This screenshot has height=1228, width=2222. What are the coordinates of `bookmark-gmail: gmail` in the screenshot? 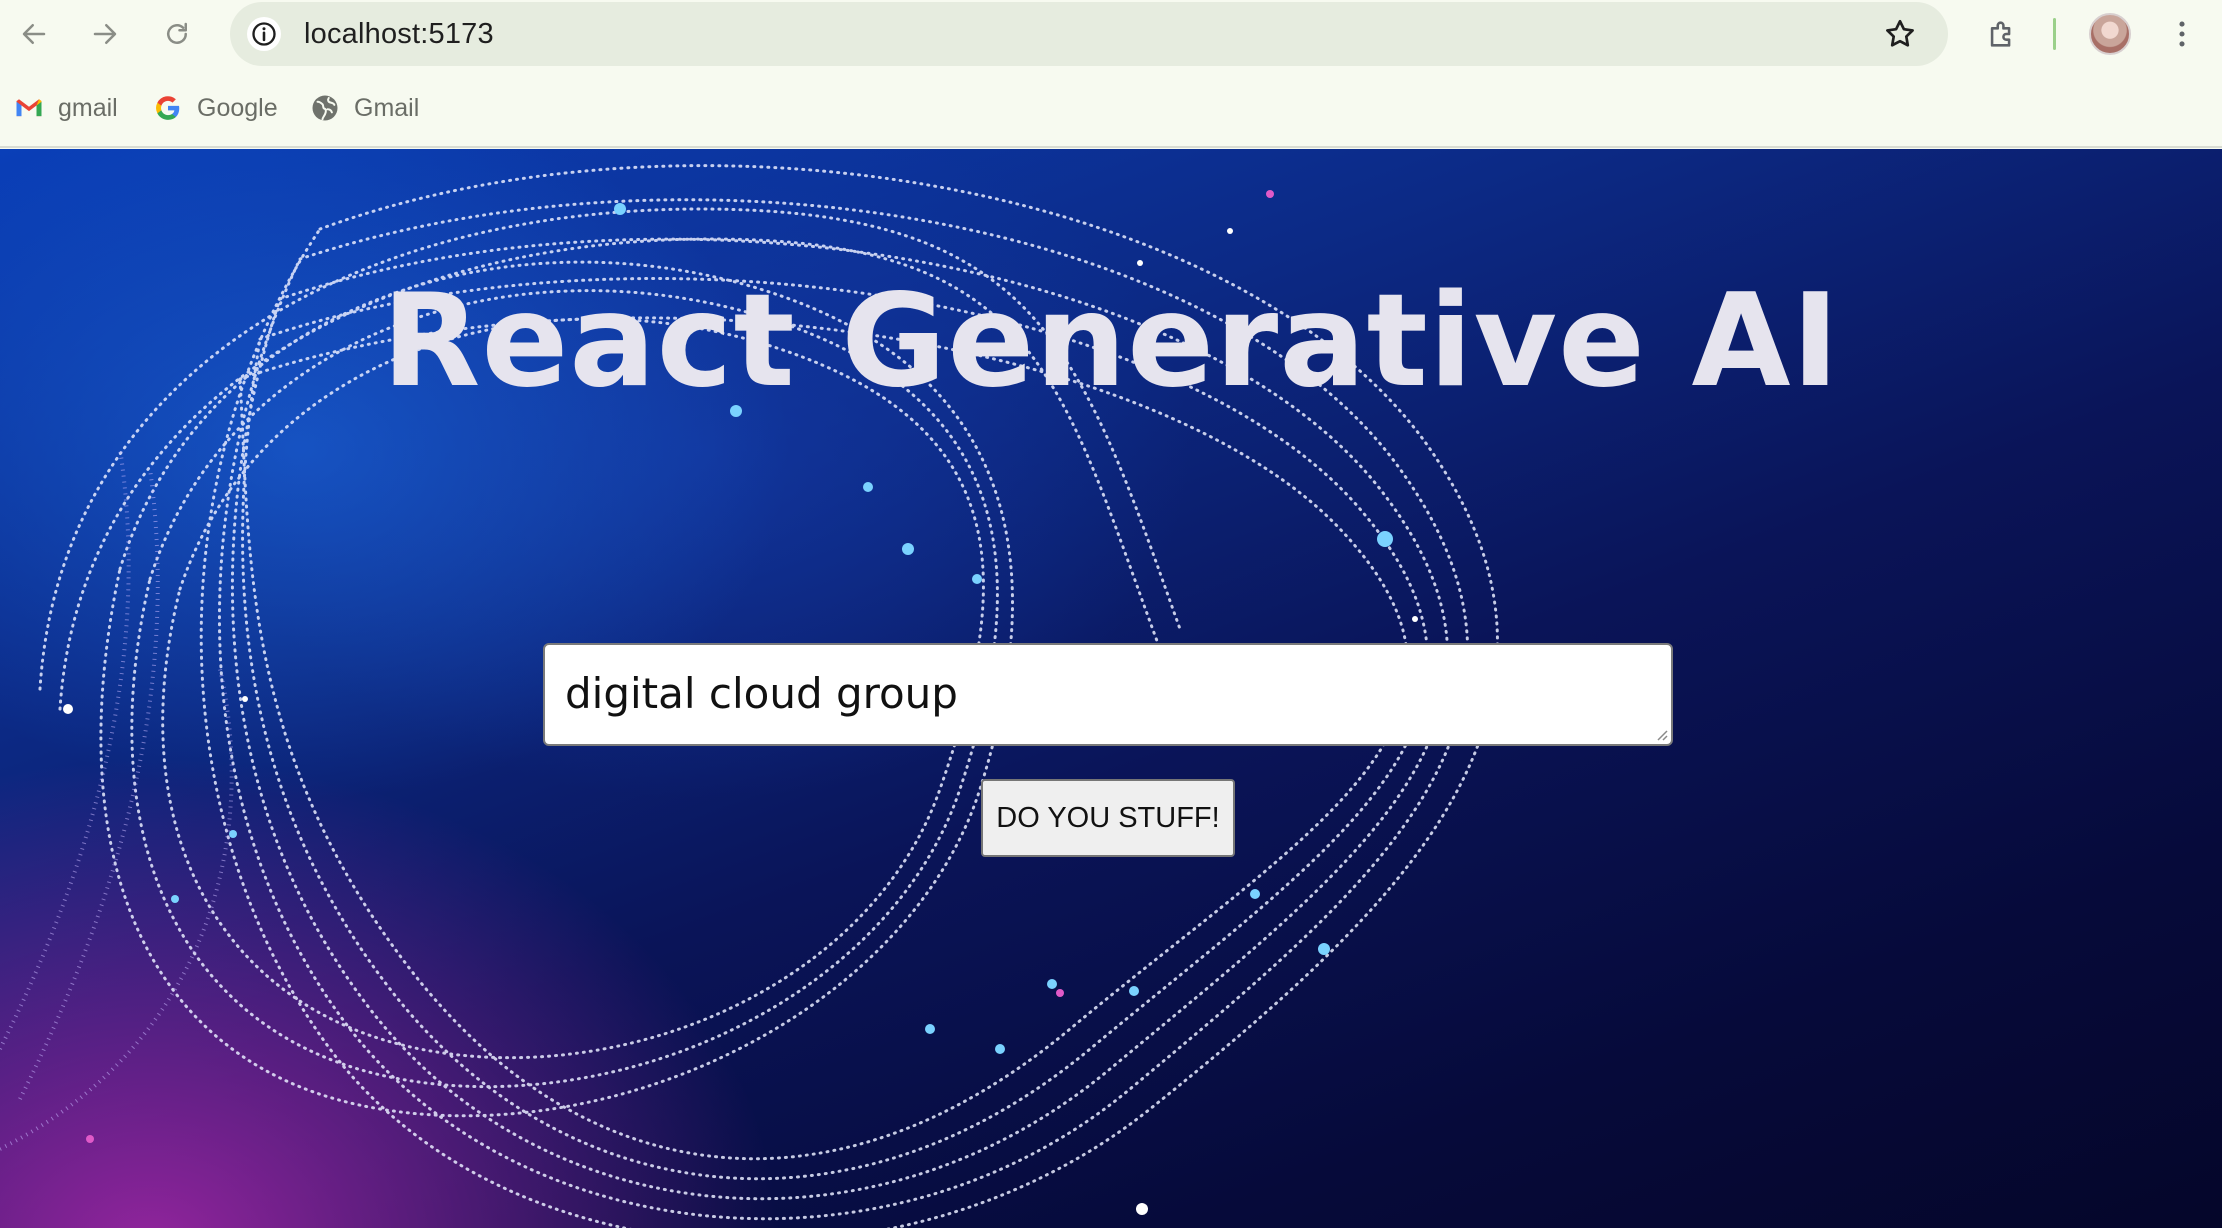 It's located at (66, 108).